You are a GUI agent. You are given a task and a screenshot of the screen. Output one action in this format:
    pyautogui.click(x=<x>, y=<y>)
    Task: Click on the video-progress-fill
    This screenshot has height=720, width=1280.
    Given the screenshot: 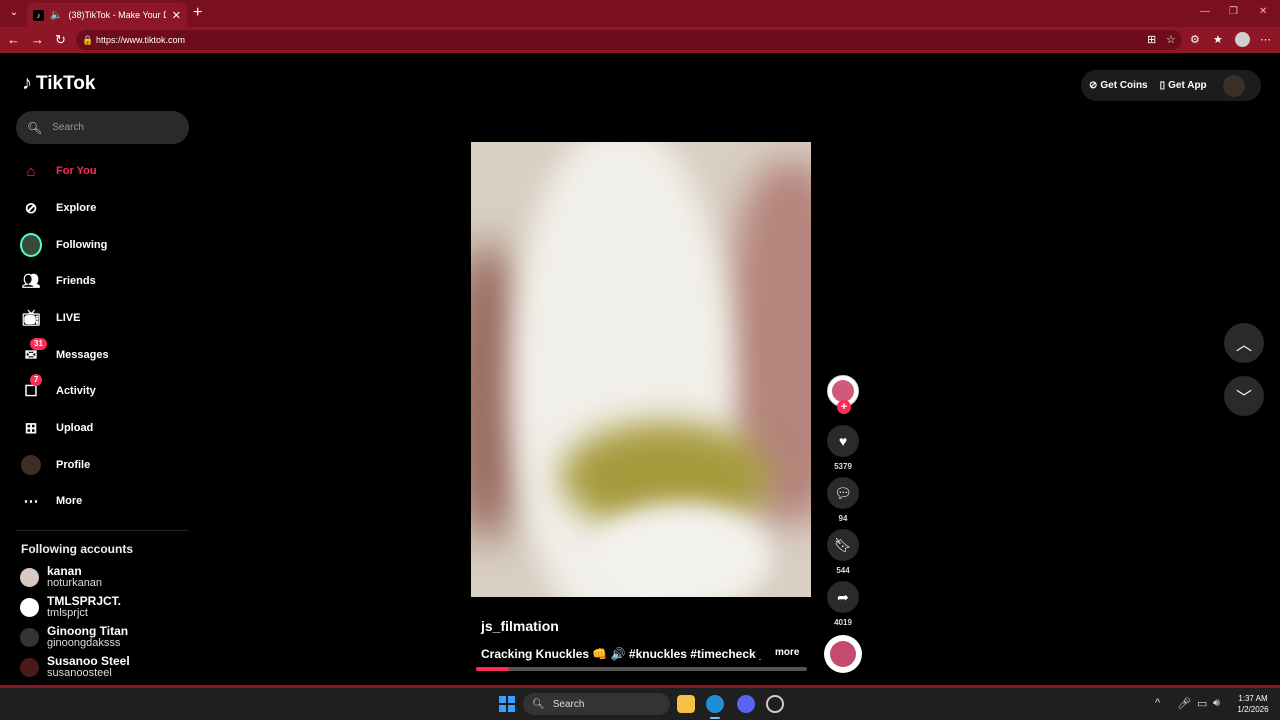 What is the action you would take?
    pyautogui.click(x=493, y=669)
    